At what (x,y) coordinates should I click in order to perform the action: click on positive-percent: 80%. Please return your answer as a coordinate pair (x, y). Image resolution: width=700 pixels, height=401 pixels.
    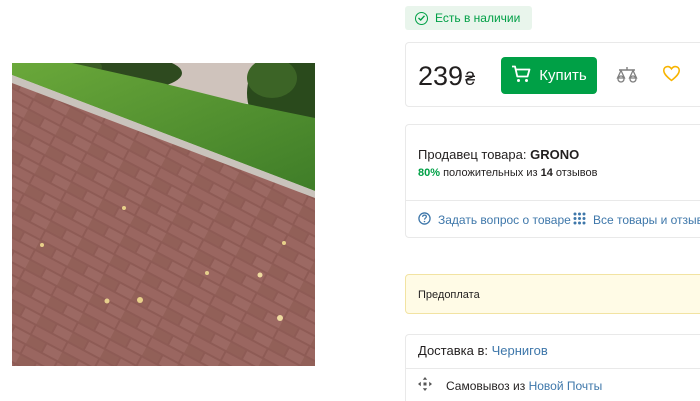
    Looking at the image, I should click on (429, 173).